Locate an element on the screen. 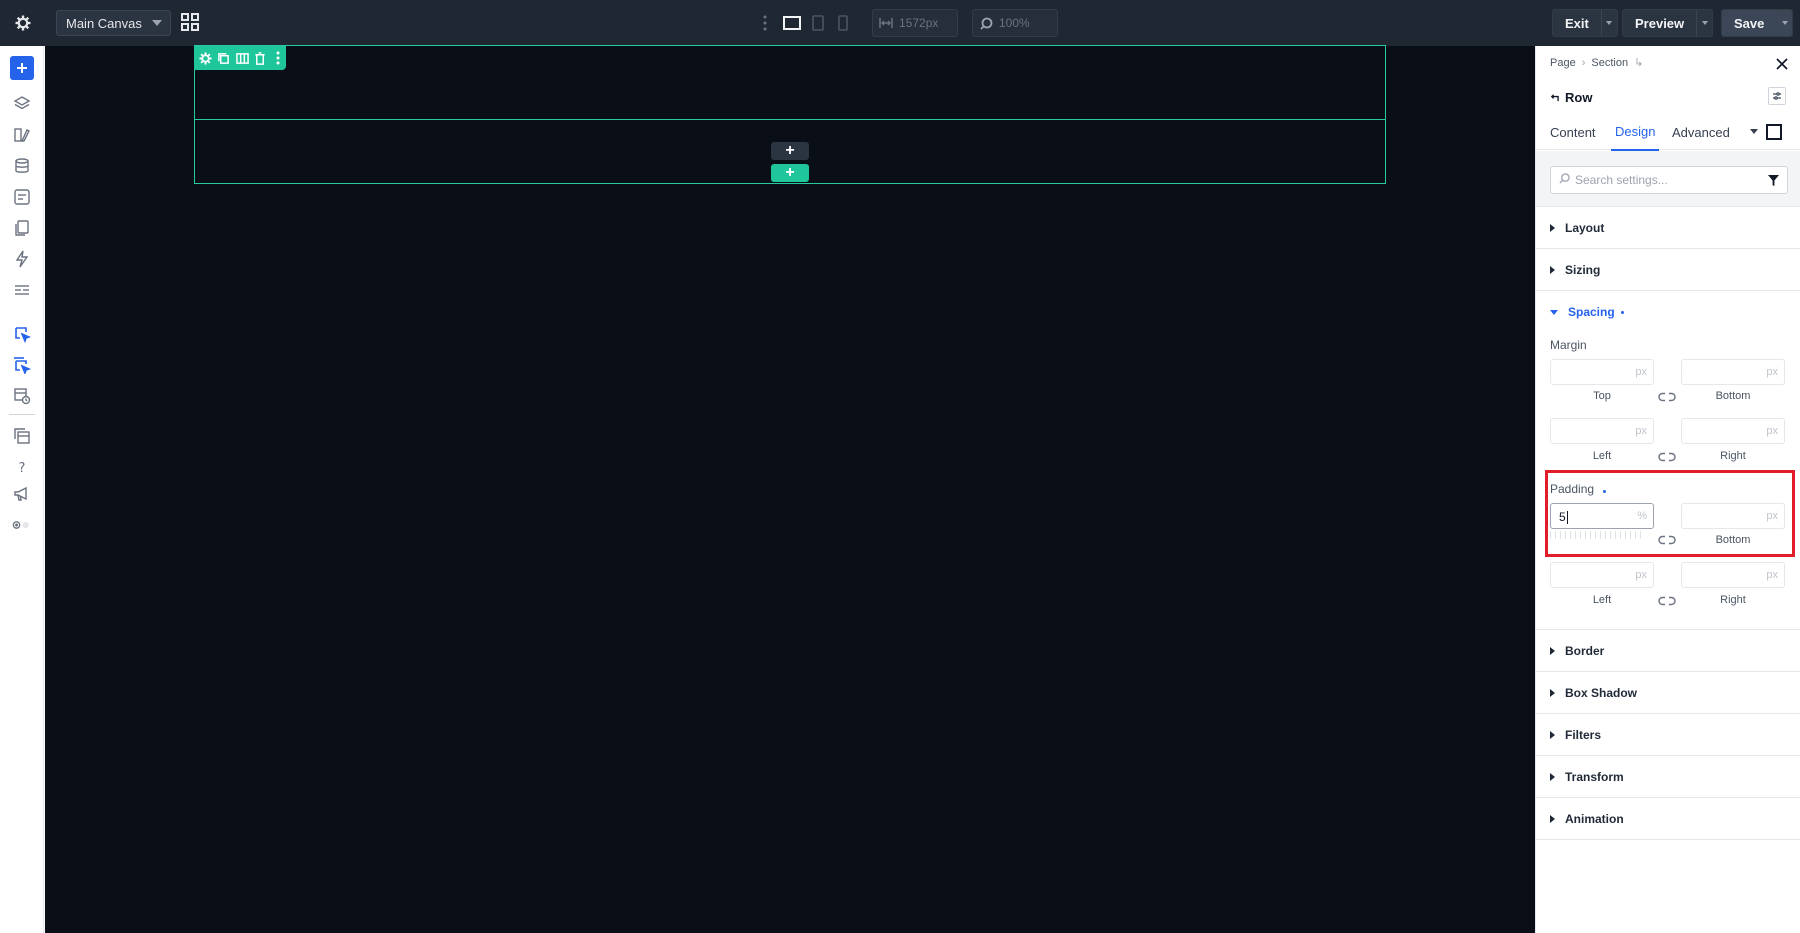  add-section-button: + is located at coordinates (790, 173).